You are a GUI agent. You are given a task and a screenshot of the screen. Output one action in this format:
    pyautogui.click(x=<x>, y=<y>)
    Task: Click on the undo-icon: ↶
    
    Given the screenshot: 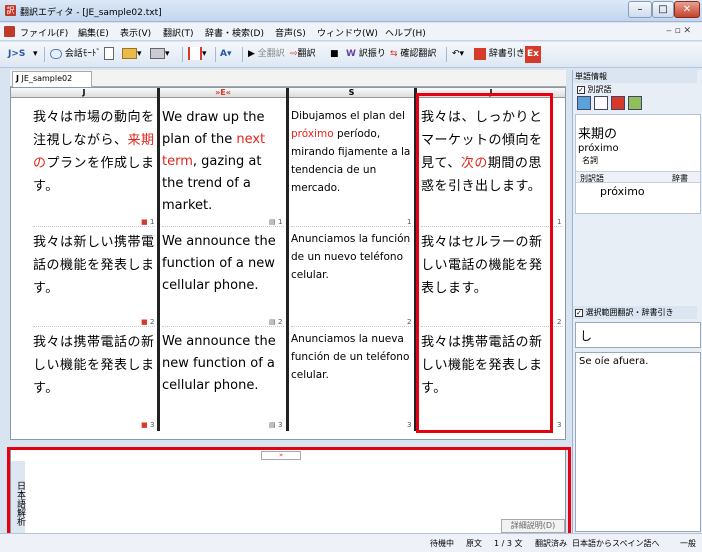 What is the action you would take?
    pyautogui.click(x=456, y=54)
    